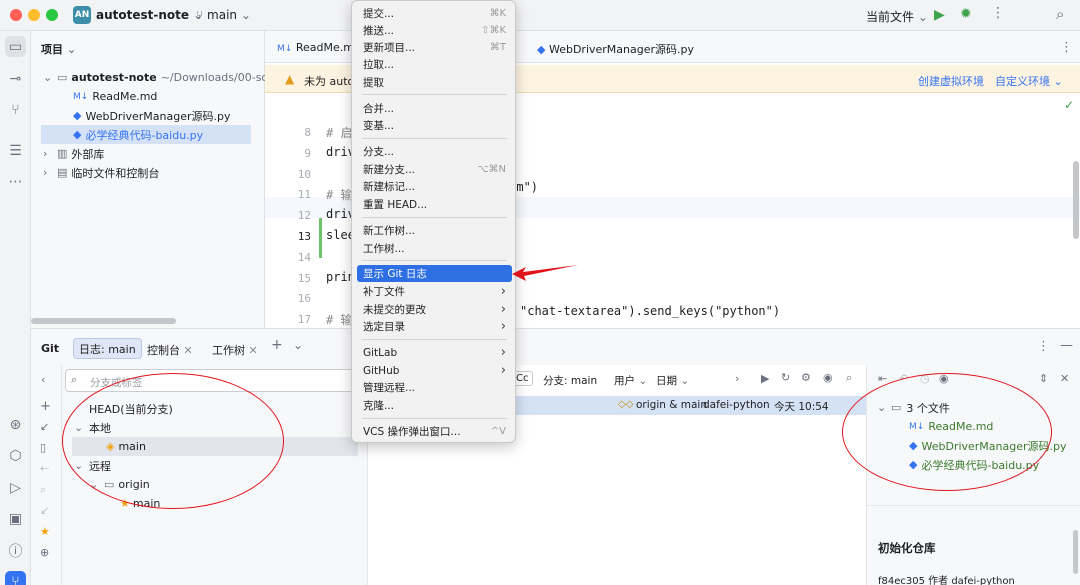  I want to click on menu-item-patch-file: 补丁文件 ›, so click(434, 291).